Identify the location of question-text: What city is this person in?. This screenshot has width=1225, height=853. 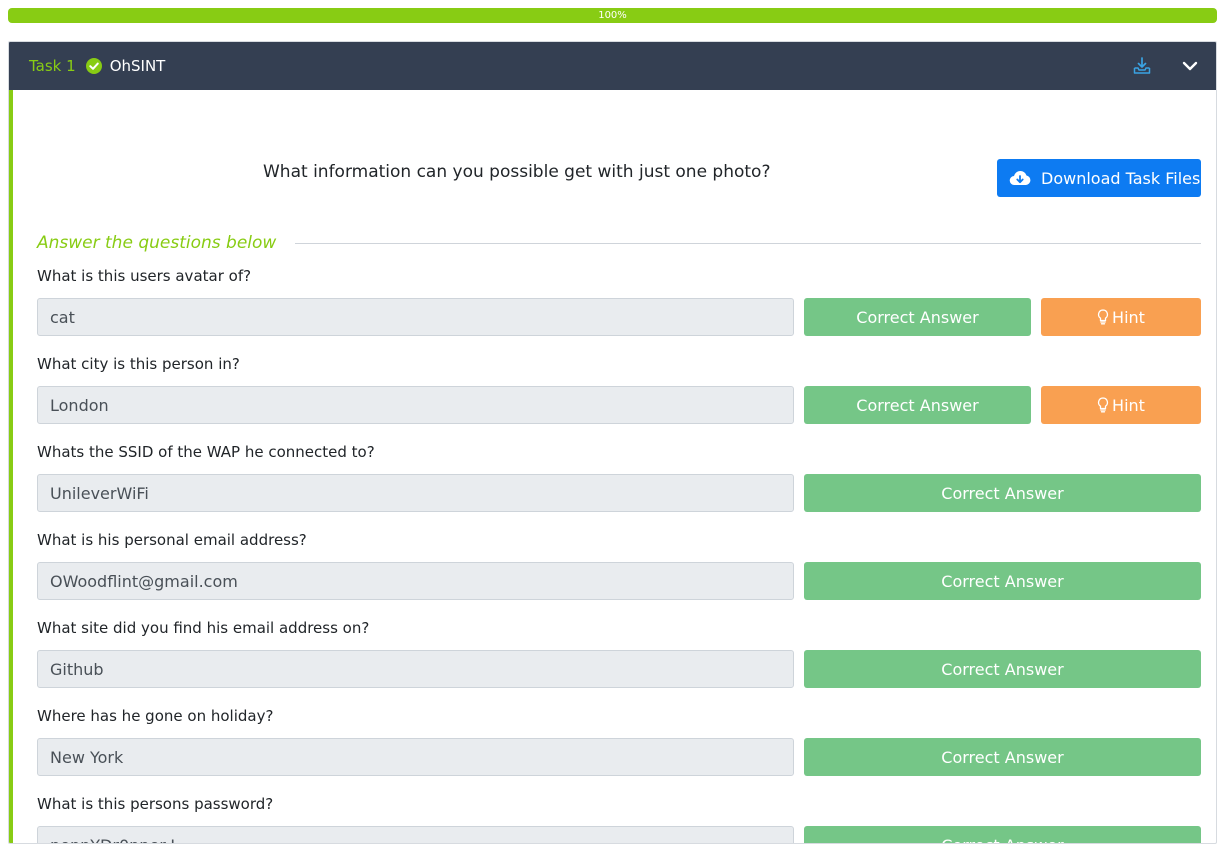
(138, 364).